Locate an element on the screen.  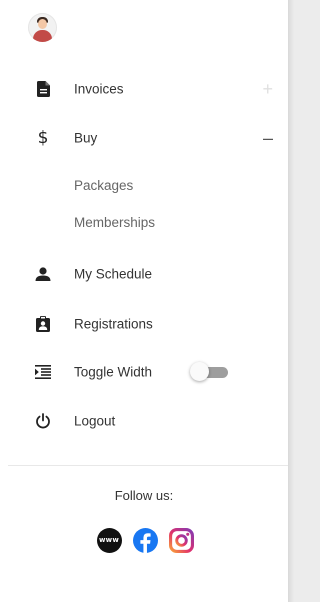
document-icon is located at coordinates (43, 89).